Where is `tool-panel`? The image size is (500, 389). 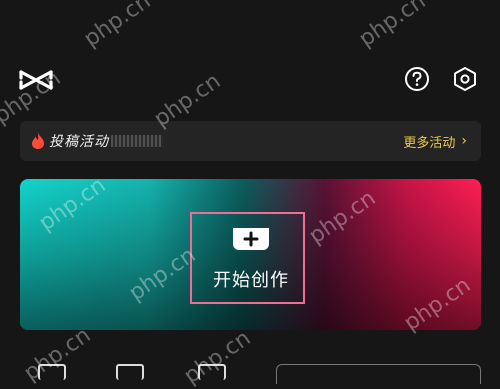 tool-panel is located at coordinates (378, 374).